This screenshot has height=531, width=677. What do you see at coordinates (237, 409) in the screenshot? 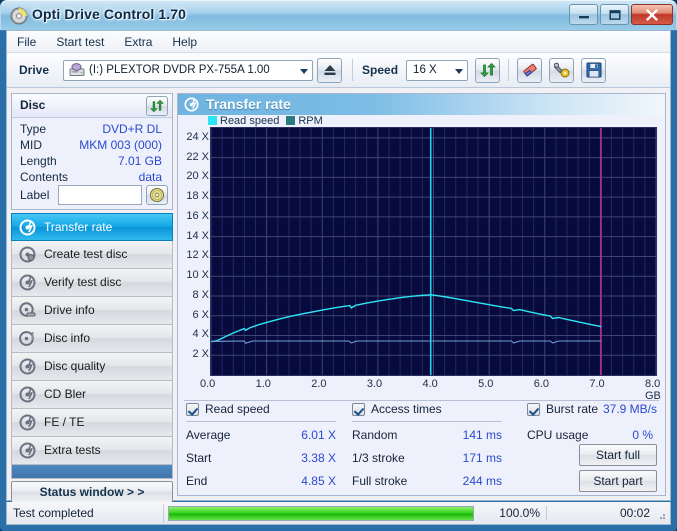
I see `read-speed-label: Read speed` at bounding box center [237, 409].